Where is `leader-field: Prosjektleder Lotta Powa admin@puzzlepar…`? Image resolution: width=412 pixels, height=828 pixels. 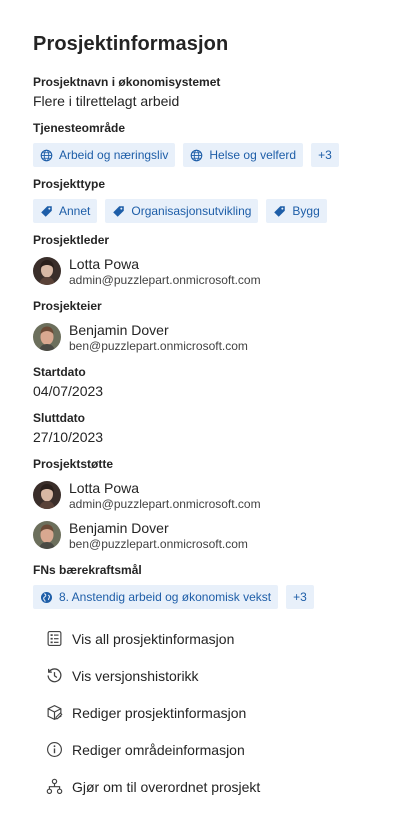 leader-field: Prosjektleder Lotta Powa admin@puzzlepar… is located at coordinates (214, 260).